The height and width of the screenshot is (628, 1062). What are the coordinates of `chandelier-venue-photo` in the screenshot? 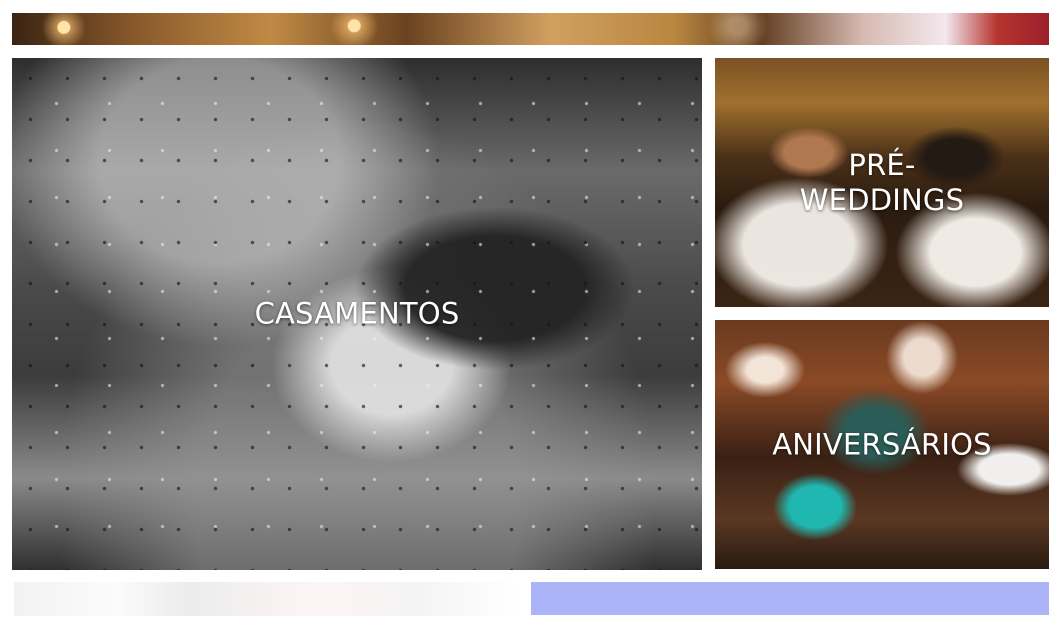 It's located at (530, 29).